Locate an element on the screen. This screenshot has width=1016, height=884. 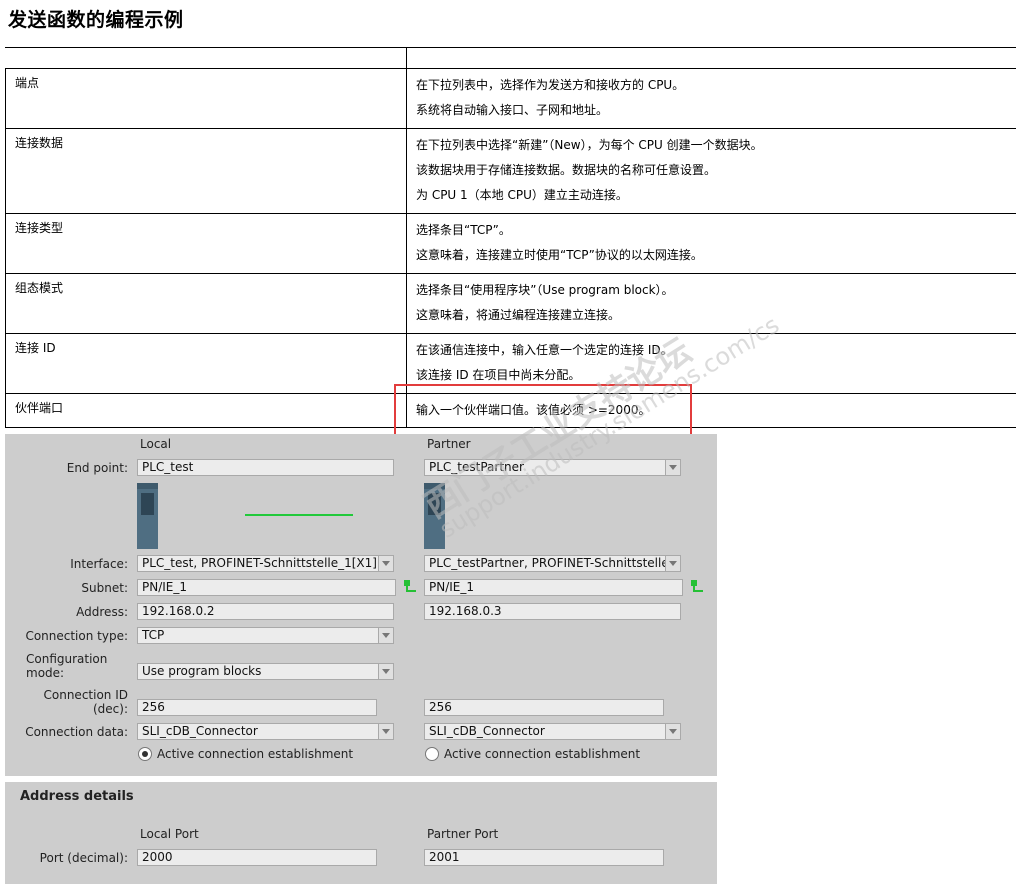
local-connection-id-field: 256 is located at coordinates (257, 707).